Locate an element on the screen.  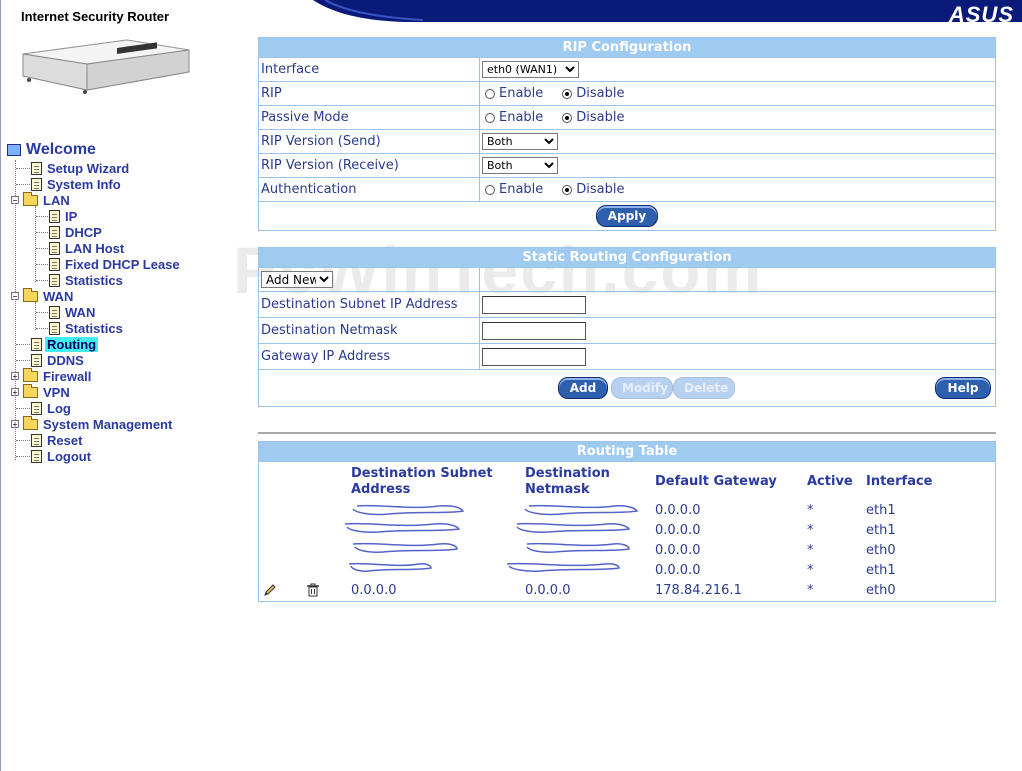
add-button: Add is located at coordinates (583, 388).